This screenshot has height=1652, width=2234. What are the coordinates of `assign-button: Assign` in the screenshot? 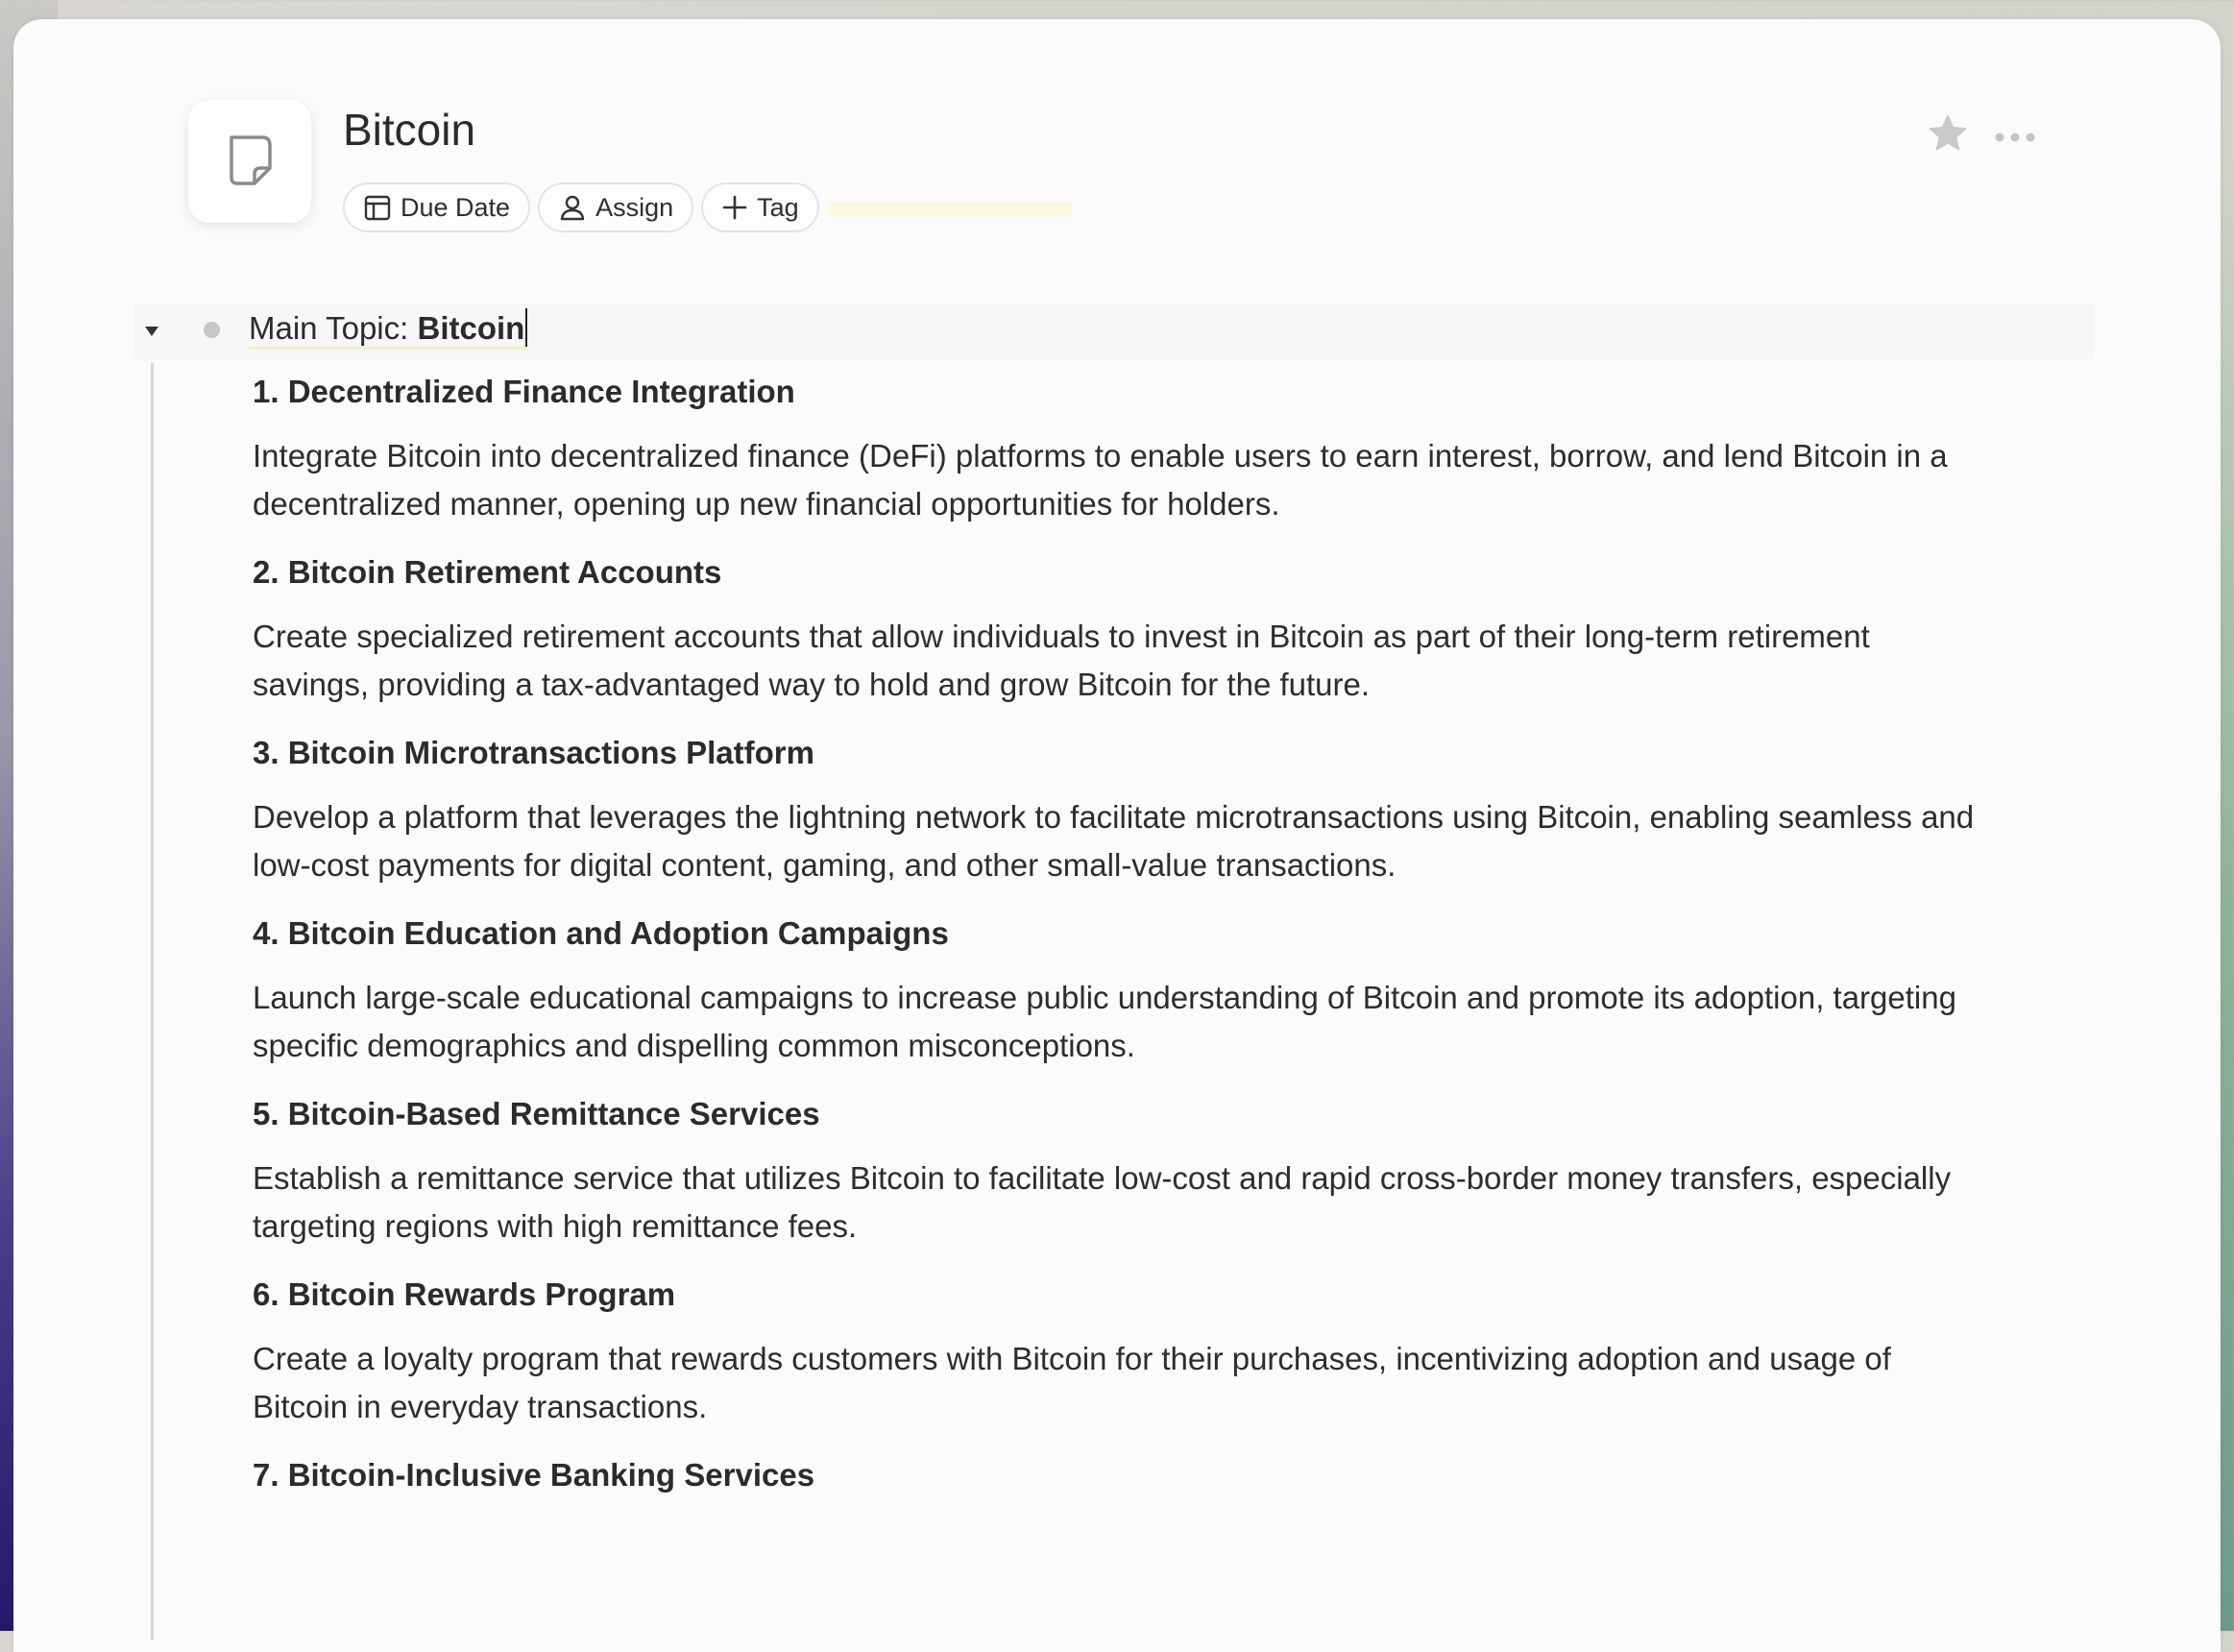 It's located at (616, 207).